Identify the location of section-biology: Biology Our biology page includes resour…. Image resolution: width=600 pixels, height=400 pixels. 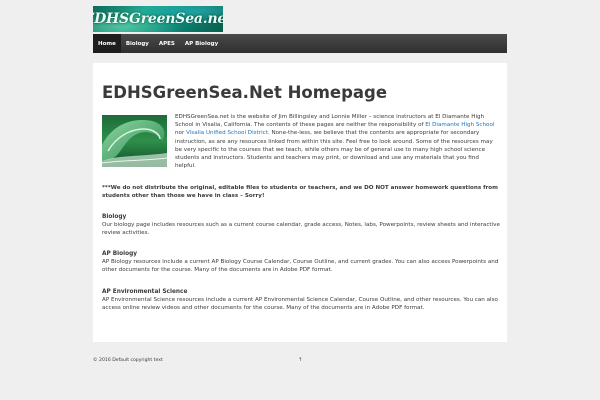
(301, 225).